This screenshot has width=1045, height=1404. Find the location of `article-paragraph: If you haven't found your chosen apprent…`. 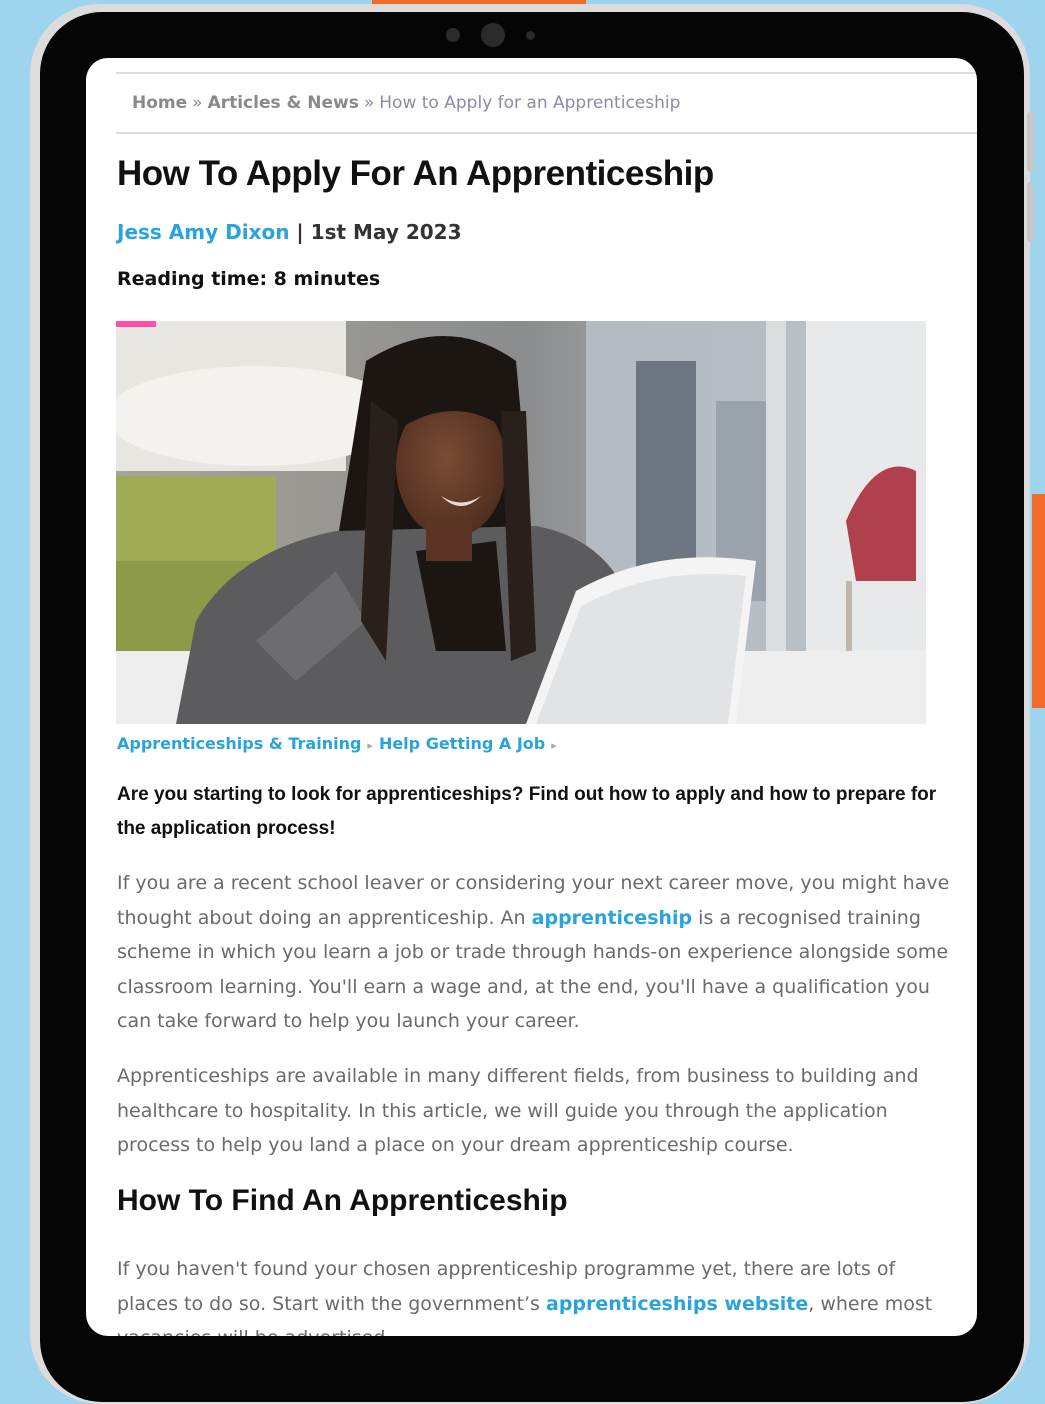

article-paragraph: If you haven't found your chosen apprent… is located at coordinates (532, 1294).